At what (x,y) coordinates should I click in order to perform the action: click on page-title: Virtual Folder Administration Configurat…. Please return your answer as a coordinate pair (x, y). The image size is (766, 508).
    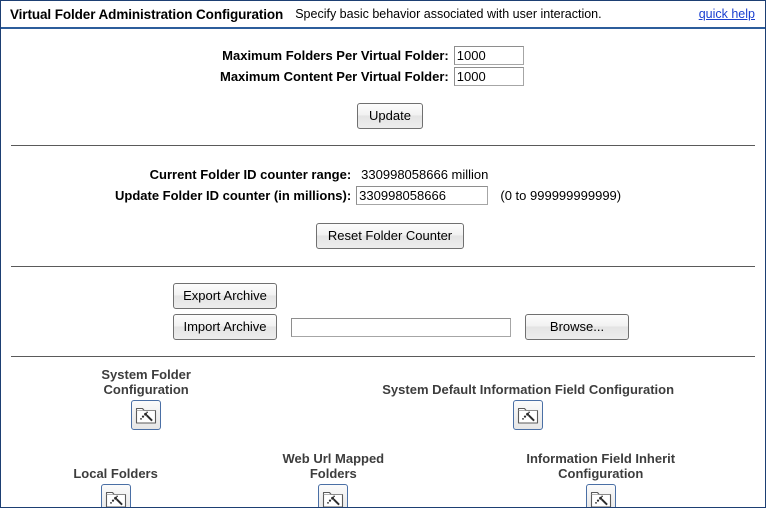
    Looking at the image, I should click on (147, 14).